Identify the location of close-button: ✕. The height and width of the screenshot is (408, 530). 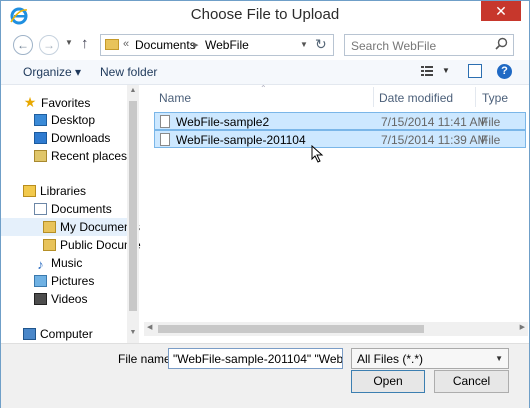
(501, 11).